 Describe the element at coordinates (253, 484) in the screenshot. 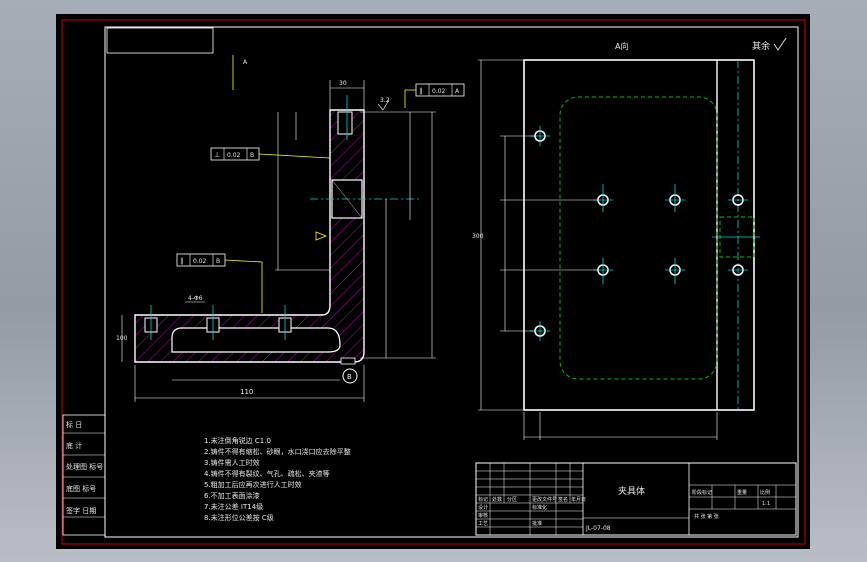

I see `note-5: 5.粗加工后应再次进行人工时效` at that location.